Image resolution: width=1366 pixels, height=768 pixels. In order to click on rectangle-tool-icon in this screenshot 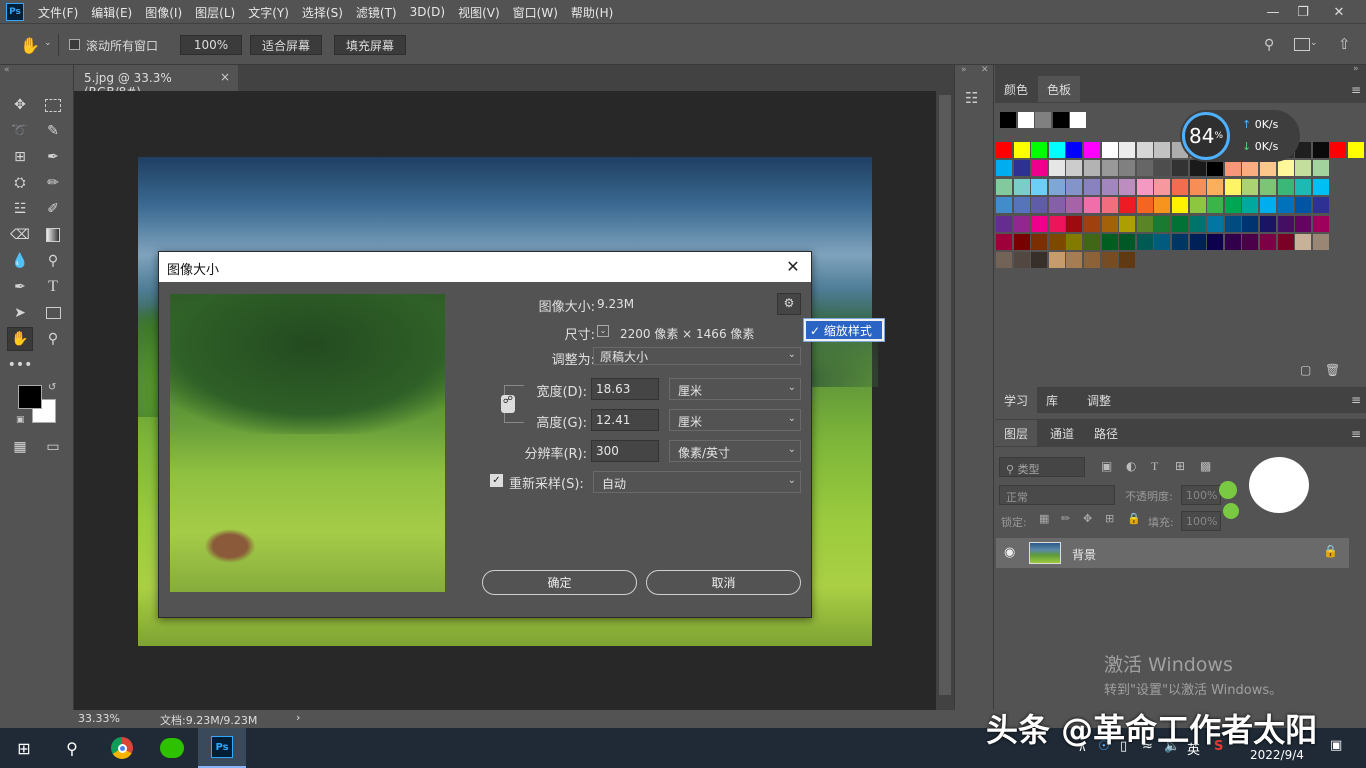, I will do `click(53, 313)`.